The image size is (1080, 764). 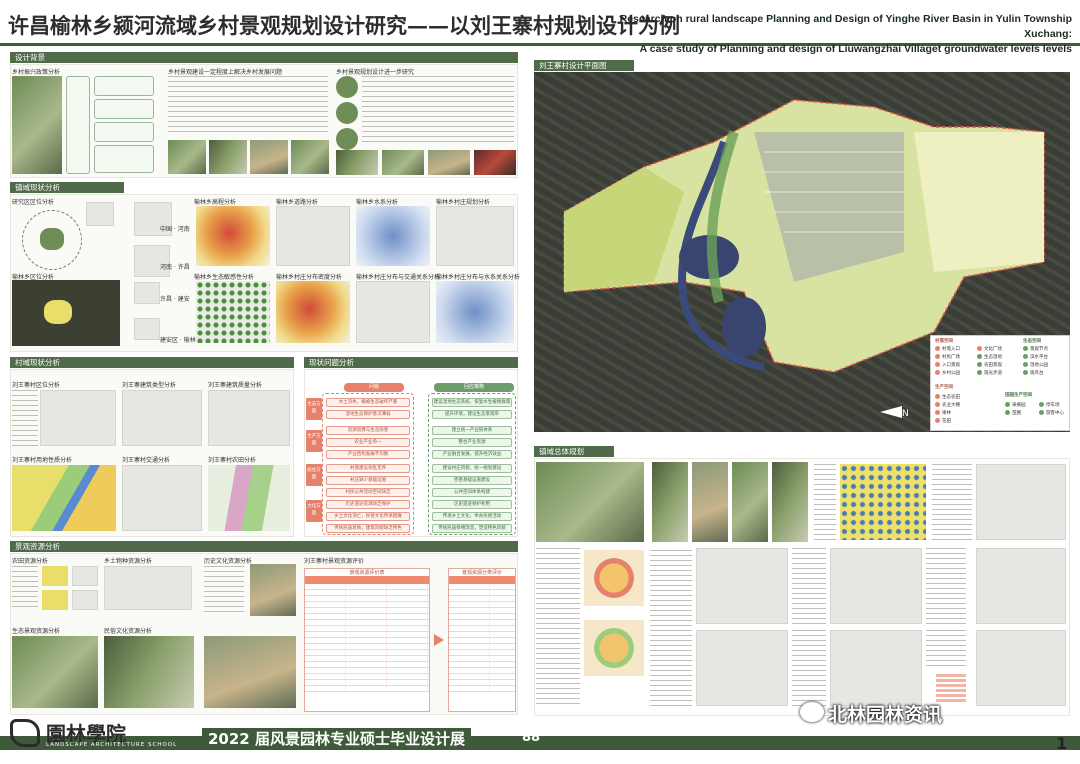 I want to click on legend-item: 生态湿地, so click(x=989, y=357).